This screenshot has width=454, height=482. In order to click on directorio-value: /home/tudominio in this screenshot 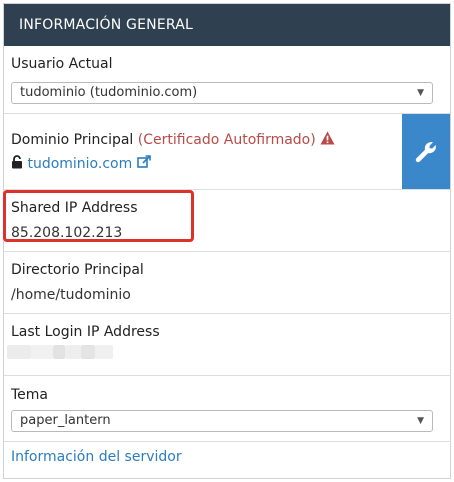, I will do `click(71, 295)`.